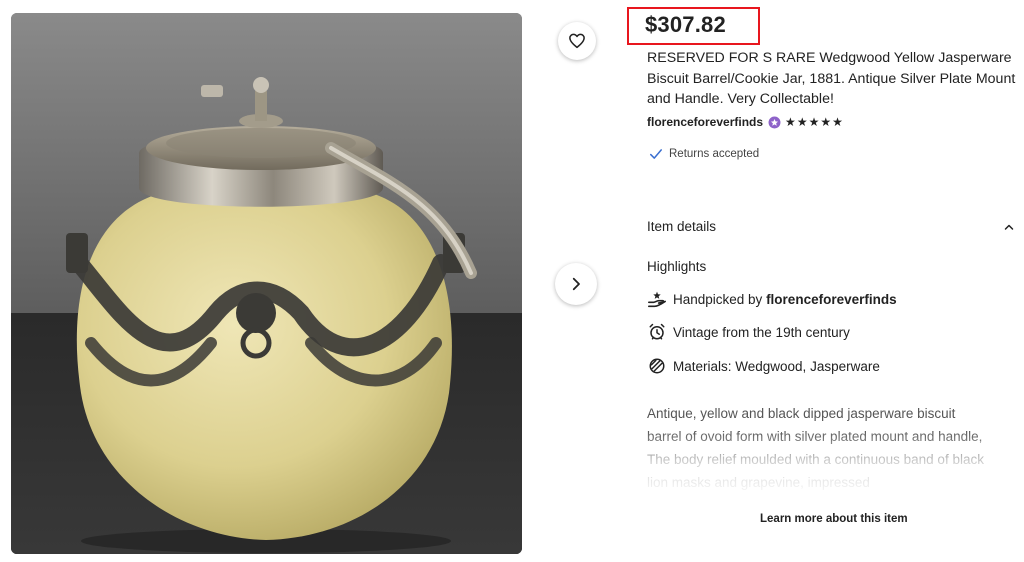 Image resolution: width=1024 pixels, height=562 pixels. I want to click on hand-icon, so click(657, 299).